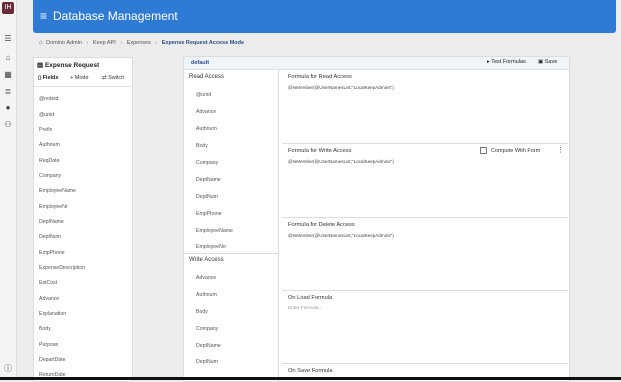  Describe the element at coordinates (48, 345) in the screenshot. I see `list-item: Purpose` at that location.